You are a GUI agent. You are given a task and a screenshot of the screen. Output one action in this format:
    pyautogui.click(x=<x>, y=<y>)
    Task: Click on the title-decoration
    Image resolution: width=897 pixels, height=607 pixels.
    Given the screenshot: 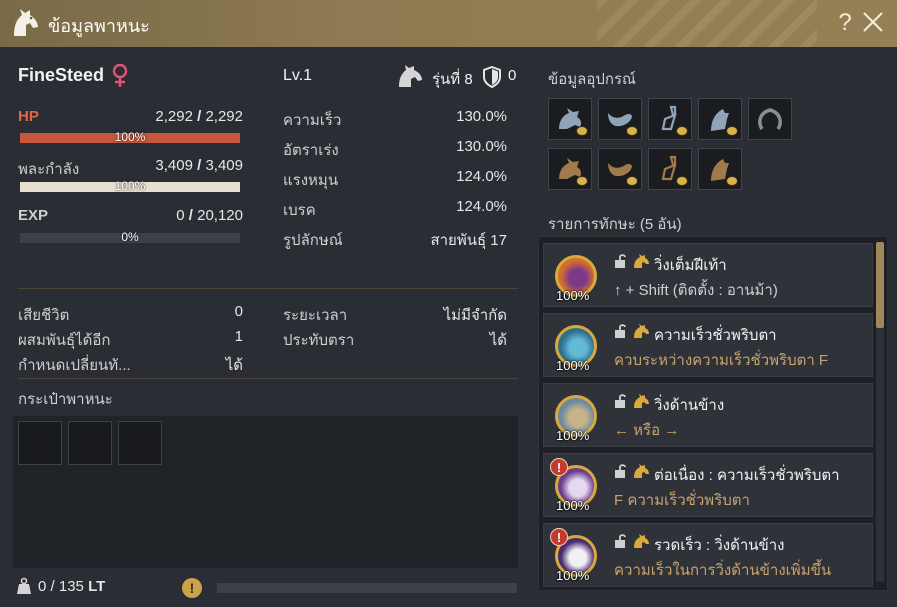 What is the action you would take?
    pyautogui.click(x=707, y=23)
    